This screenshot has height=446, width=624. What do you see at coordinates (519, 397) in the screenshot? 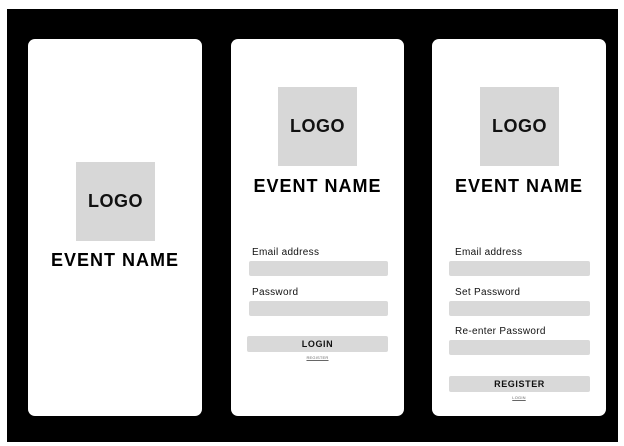
I see `login-link: LOGIN` at bounding box center [519, 397].